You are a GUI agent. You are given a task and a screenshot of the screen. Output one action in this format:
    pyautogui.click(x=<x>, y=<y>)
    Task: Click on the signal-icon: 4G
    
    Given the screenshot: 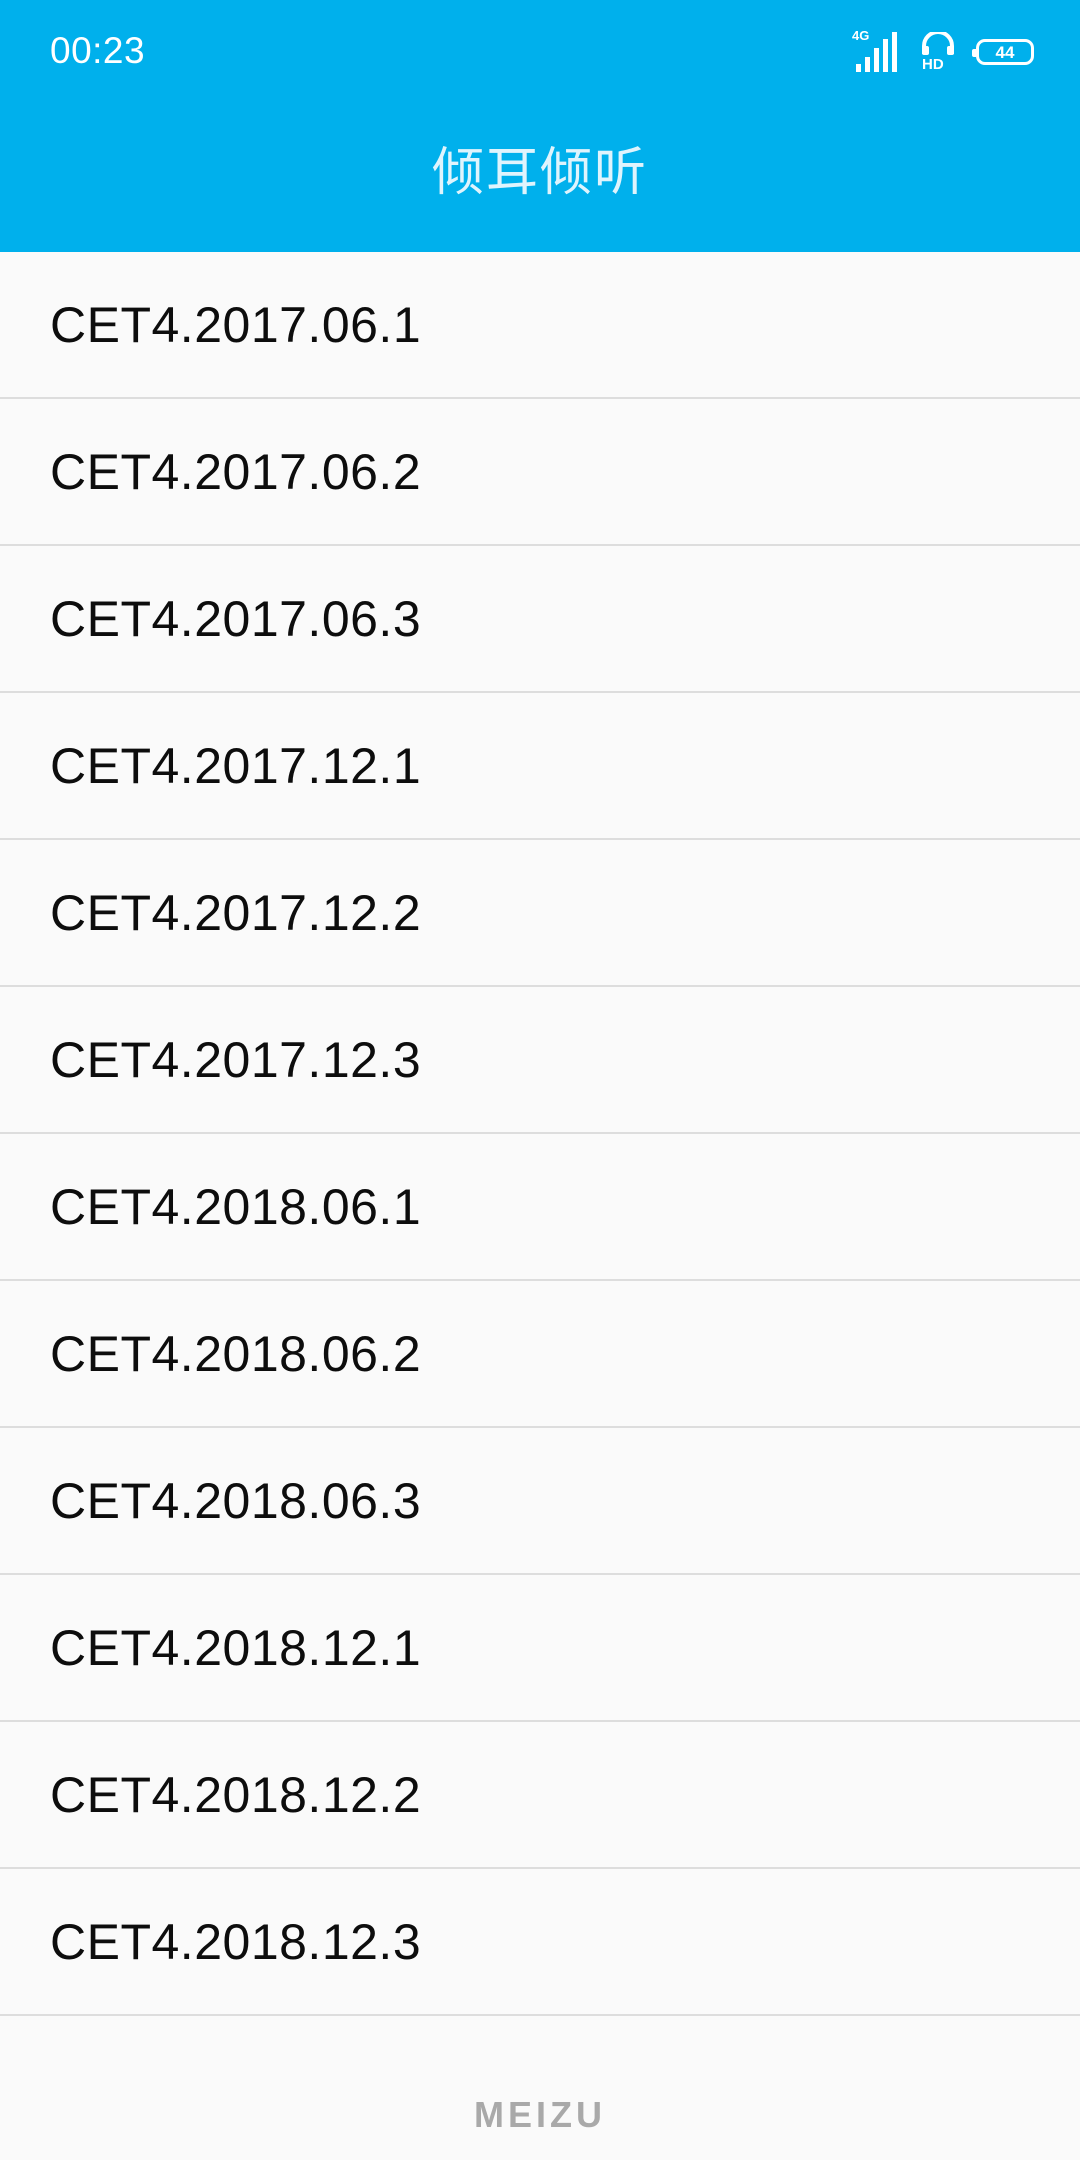 What is the action you would take?
    pyautogui.click(x=875, y=51)
    